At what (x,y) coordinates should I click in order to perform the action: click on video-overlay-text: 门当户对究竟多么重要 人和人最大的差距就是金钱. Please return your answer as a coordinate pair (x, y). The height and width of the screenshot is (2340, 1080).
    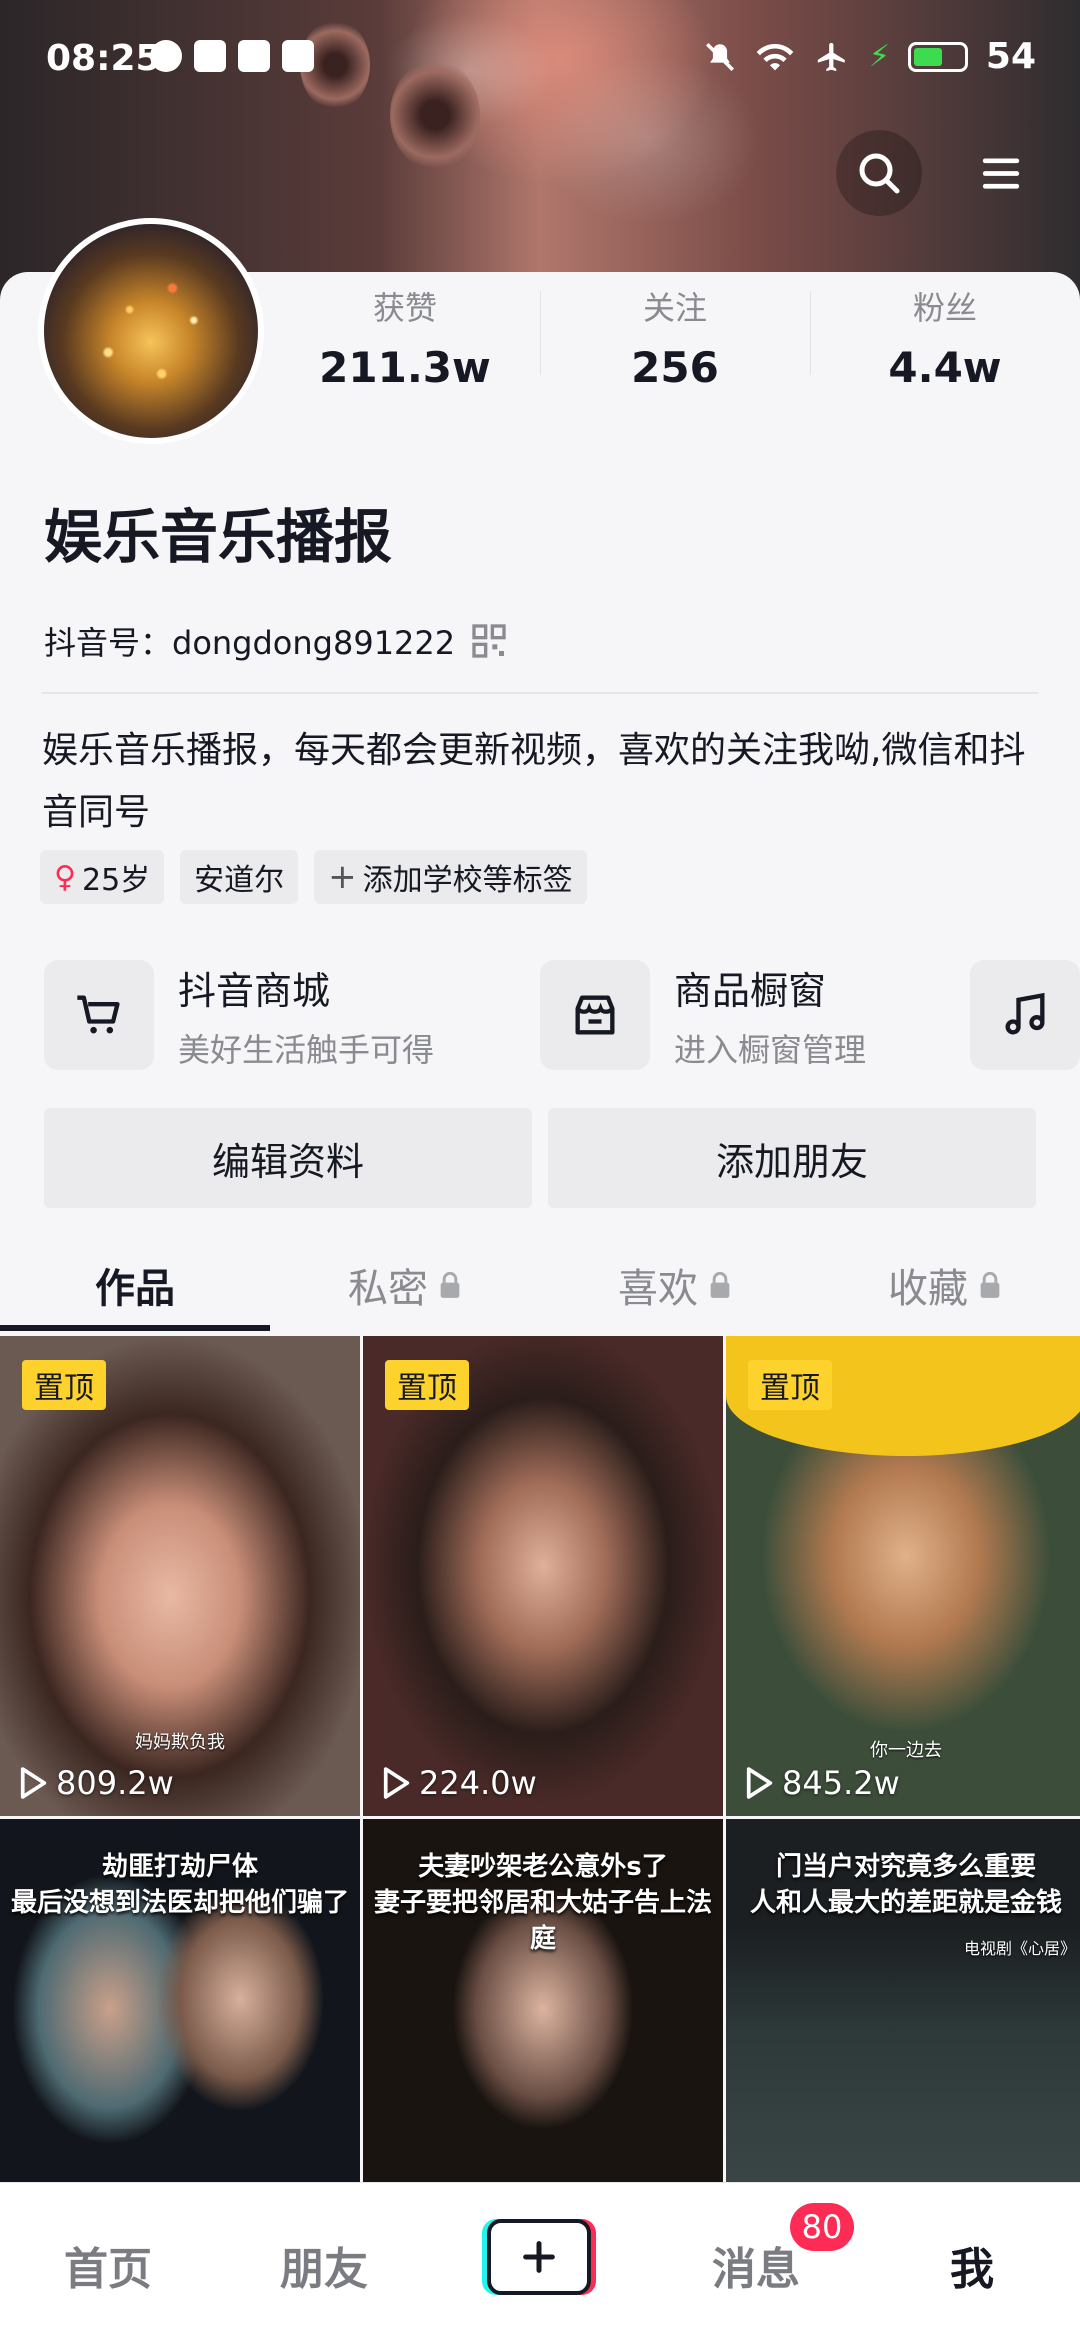
    Looking at the image, I should click on (903, 1885).